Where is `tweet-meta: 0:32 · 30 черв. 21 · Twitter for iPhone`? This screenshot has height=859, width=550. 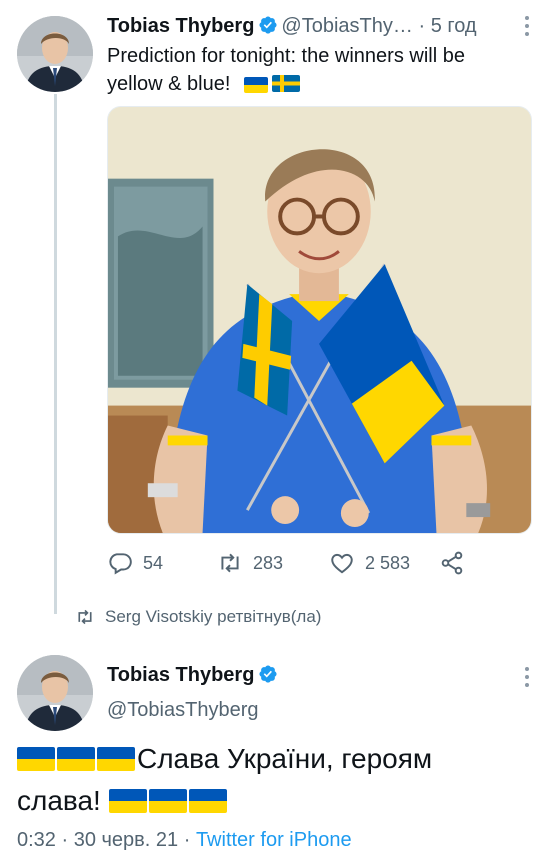 tweet-meta: 0:32 · 30 черв. 21 · Twitter for iPhone is located at coordinates (184, 840).